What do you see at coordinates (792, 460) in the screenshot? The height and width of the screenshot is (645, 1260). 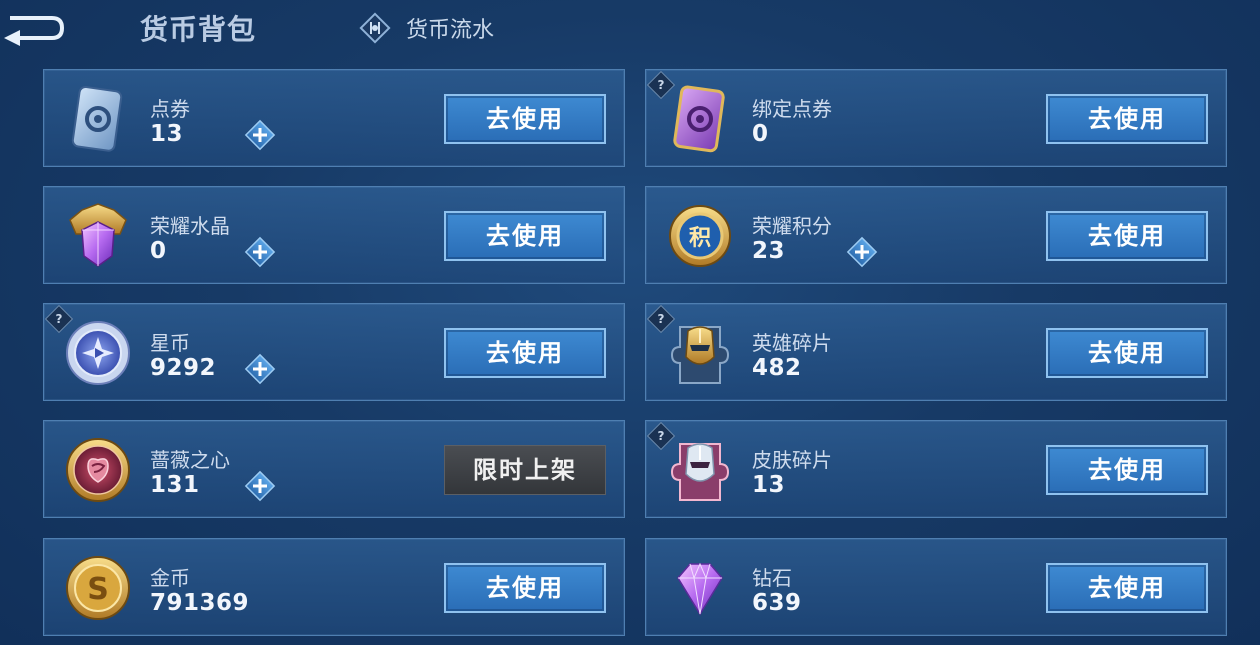 I see `currency-name: 皮肤碎片` at bounding box center [792, 460].